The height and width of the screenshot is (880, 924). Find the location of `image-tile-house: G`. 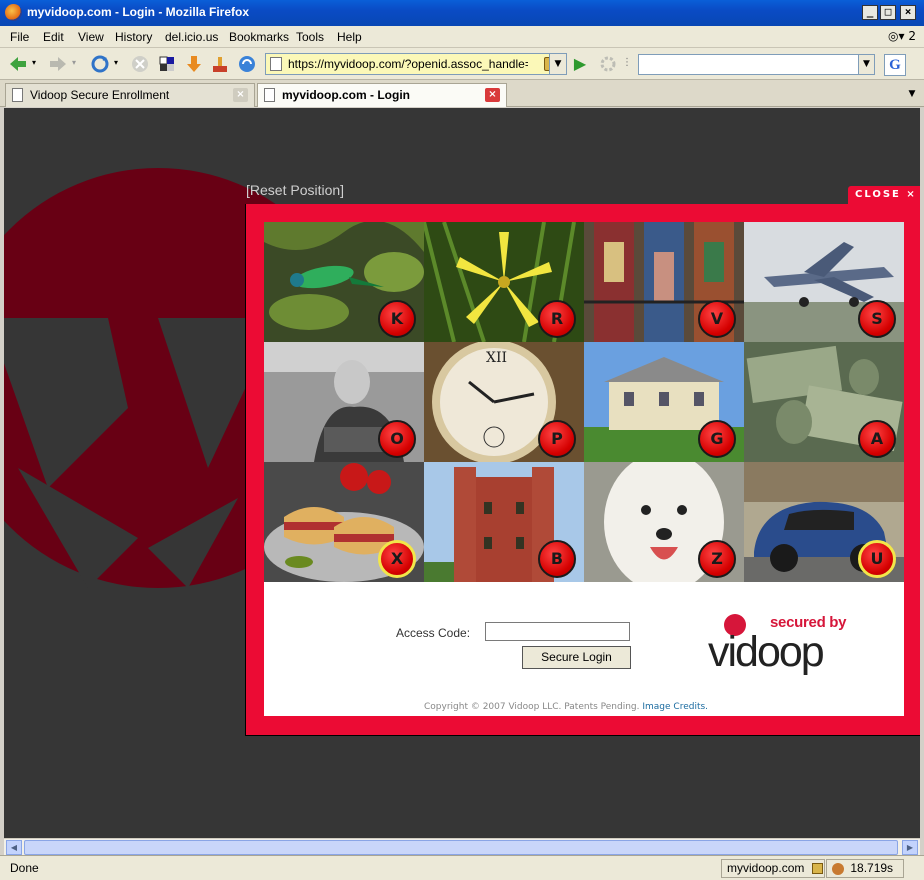

image-tile-house: G is located at coordinates (664, 402).